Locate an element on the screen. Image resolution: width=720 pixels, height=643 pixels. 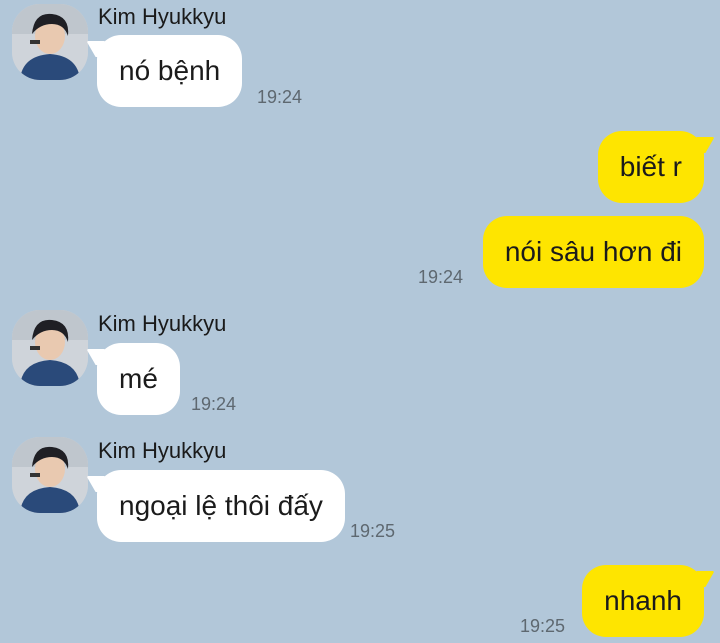
message-bubble: ngoại lệ thôi đấy is located at coordinates (221, 506).